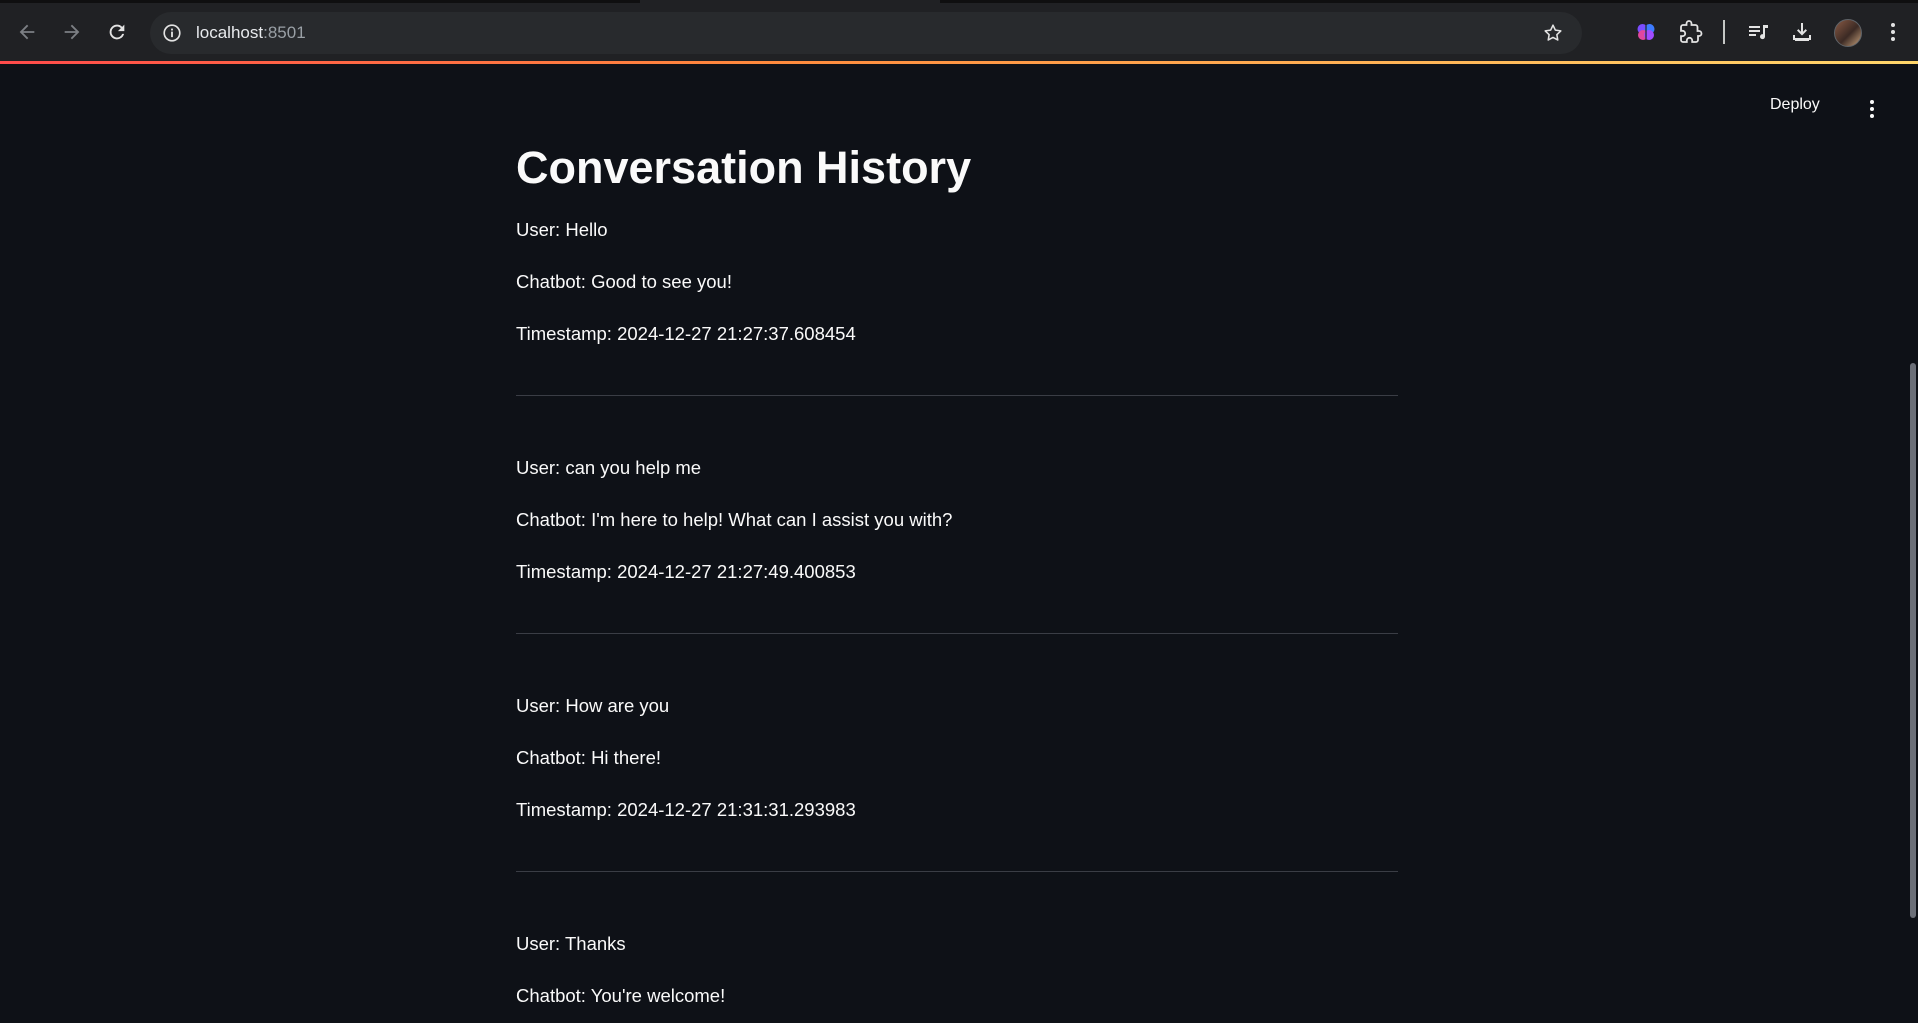 Image resolution: width=1918 pixels, height=1023 pixels. Describe the element at coordinates (686, 571) in the screenshot. I see `timestamp: Timestamp: 2024-12-27 21:27:49.400853` at that location.